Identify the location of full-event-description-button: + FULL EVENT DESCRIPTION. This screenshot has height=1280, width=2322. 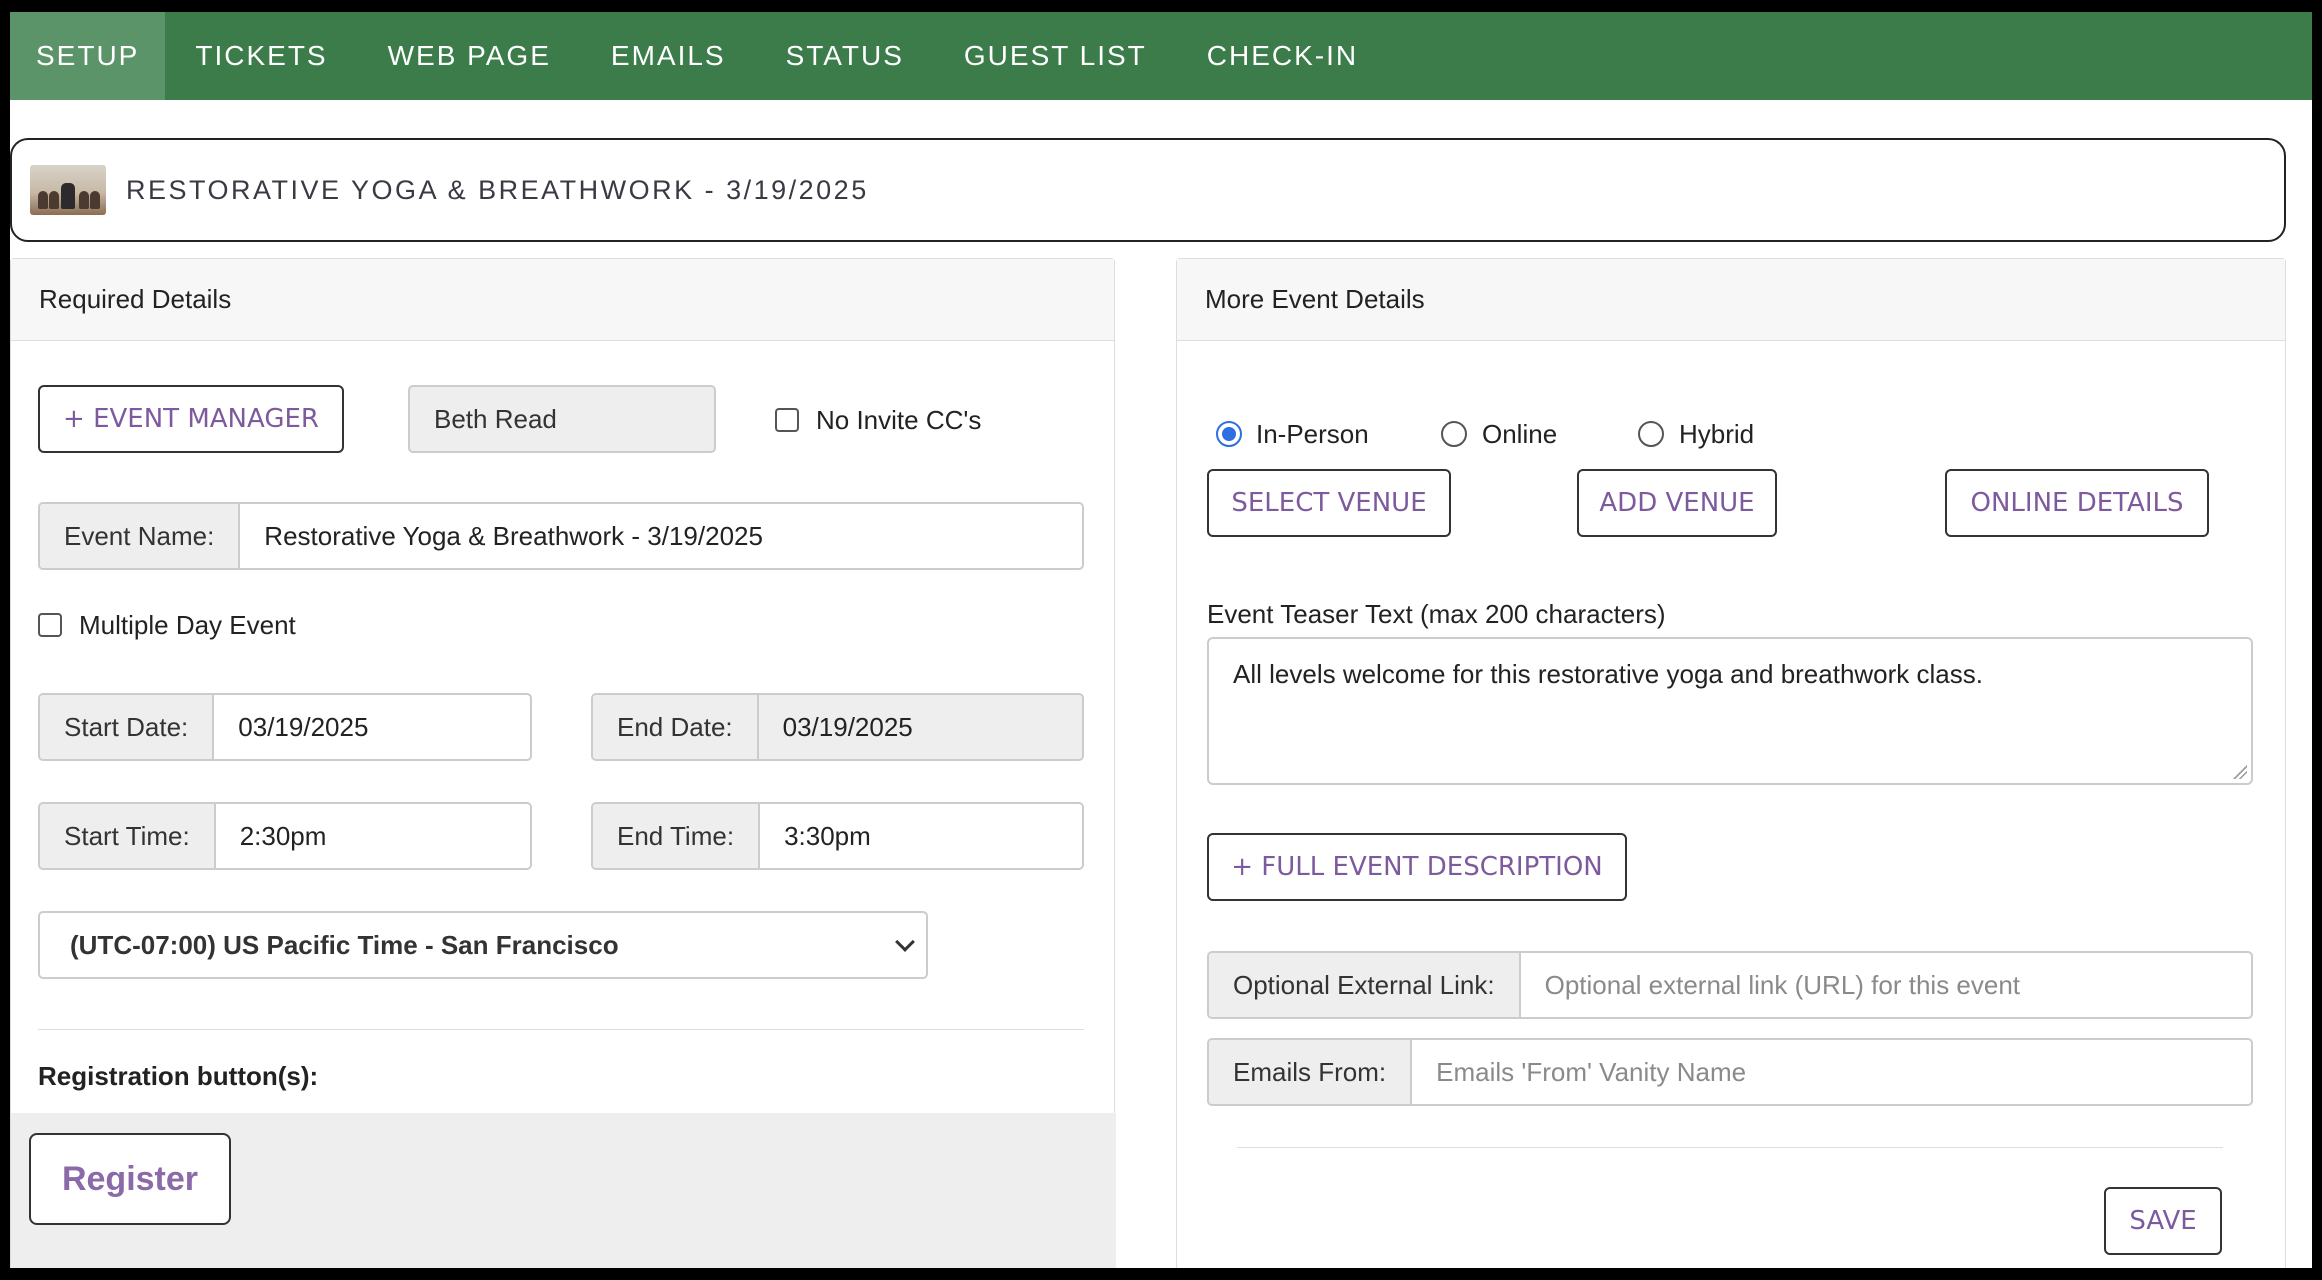
(1417, 867).